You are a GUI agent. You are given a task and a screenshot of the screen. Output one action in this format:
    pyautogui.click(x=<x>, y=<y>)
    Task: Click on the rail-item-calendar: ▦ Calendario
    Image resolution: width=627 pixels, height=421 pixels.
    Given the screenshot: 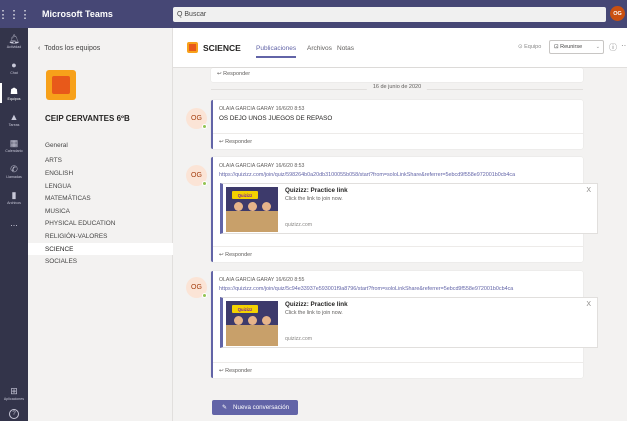 What is the action you would take?
    pyautogui.click(x=14, y=145)
    